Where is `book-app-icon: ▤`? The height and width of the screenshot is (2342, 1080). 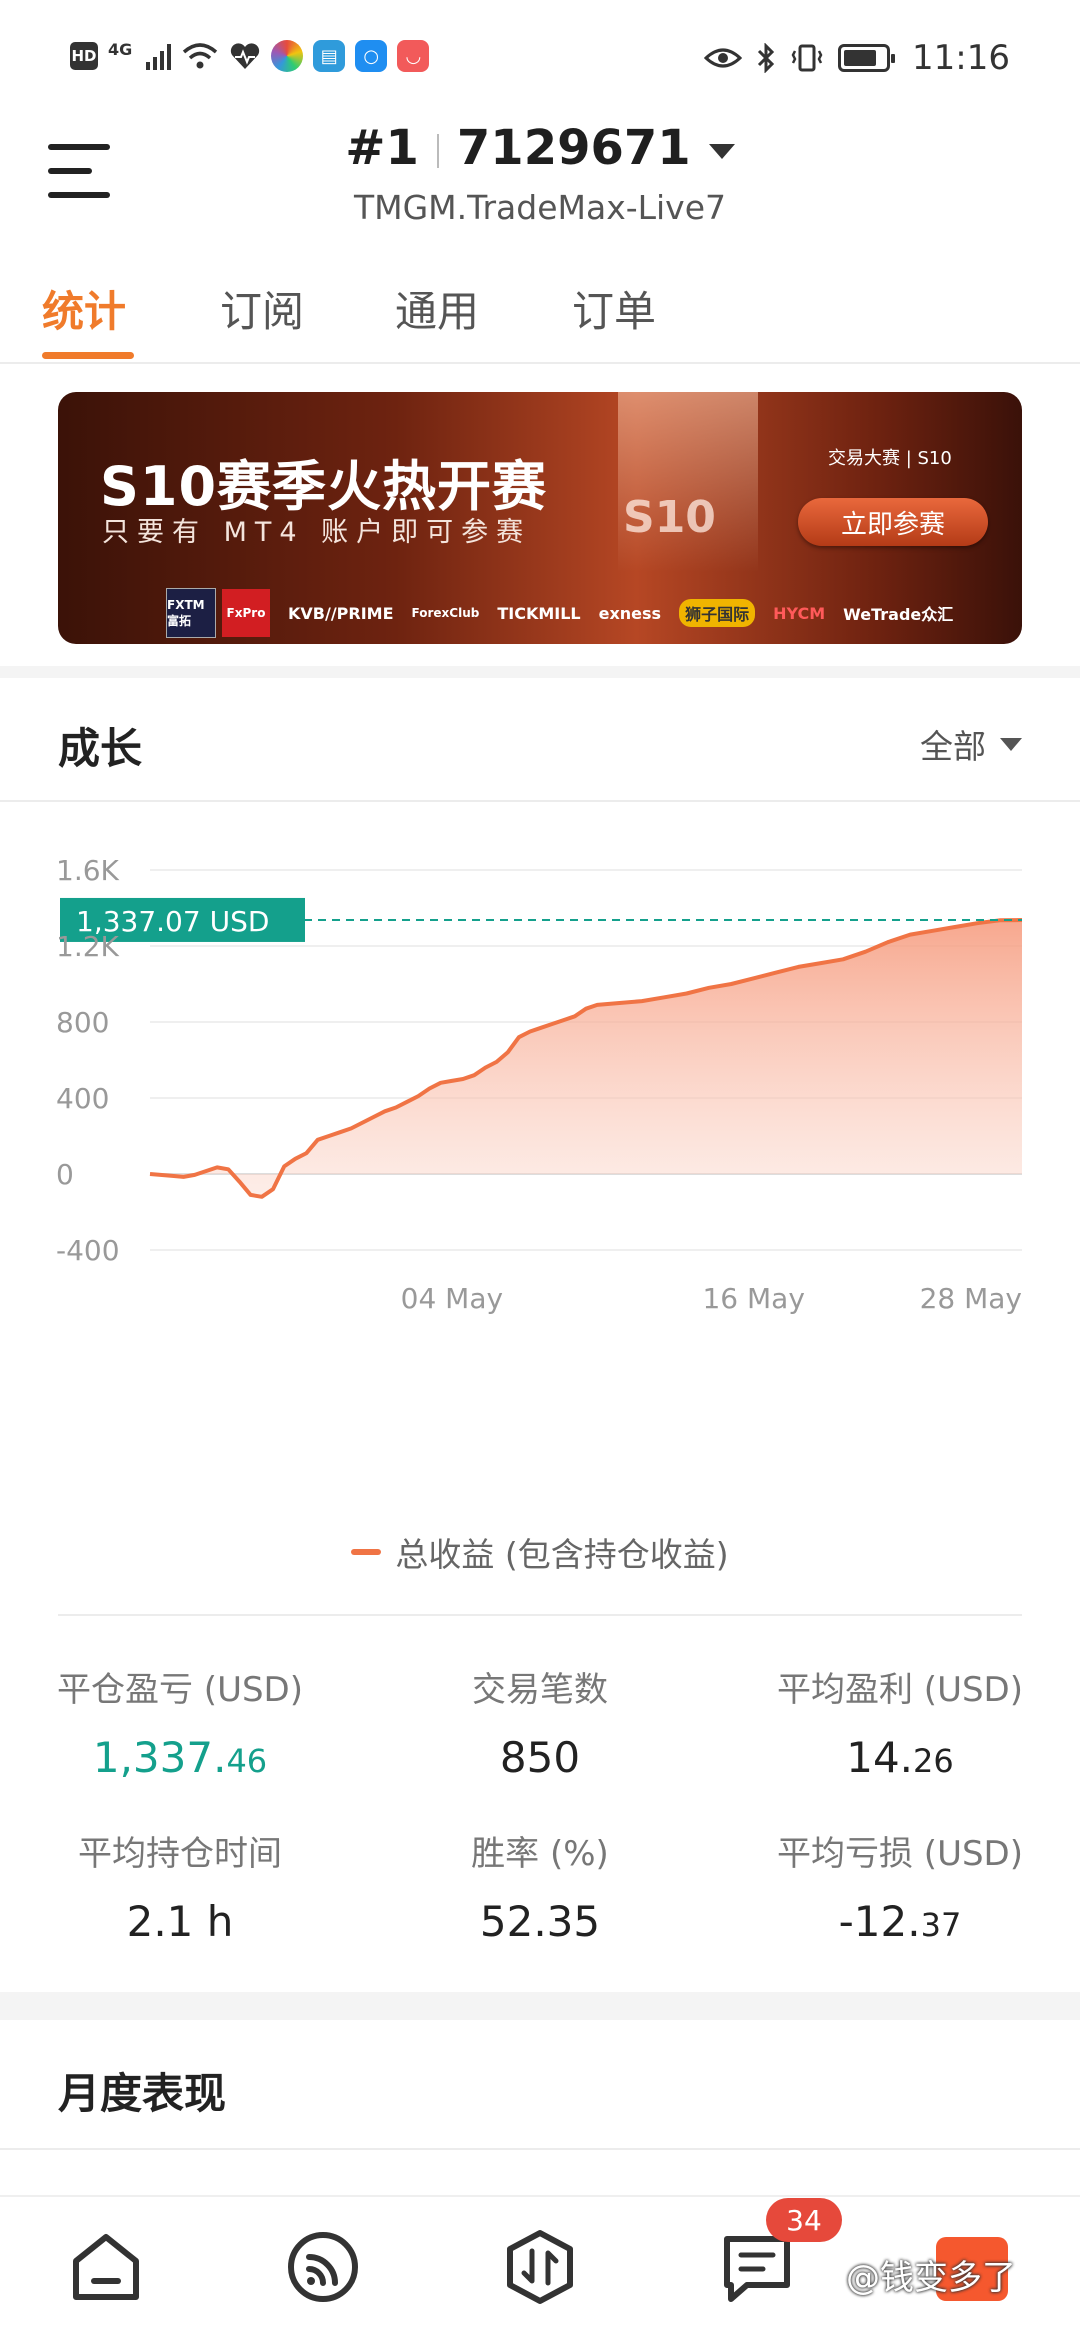 book-app-icon: ▤ is located at coordinates (329, 56).